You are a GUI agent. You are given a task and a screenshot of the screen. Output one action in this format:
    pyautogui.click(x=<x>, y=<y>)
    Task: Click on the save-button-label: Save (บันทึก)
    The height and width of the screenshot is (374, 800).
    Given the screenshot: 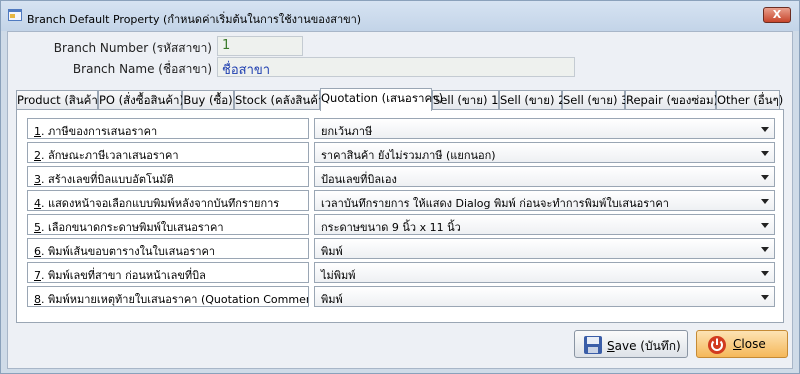 What is the action you would take?
    pyautogui.click(x=644, y=346)
    